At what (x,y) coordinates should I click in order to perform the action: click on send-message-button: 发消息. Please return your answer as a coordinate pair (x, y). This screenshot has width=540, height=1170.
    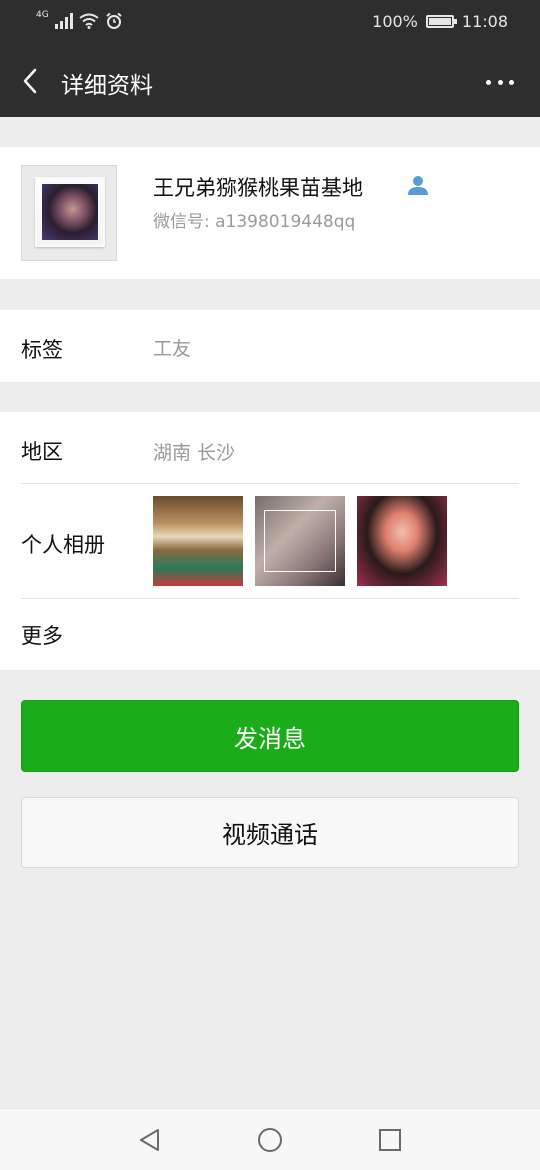
    Looking at the image, I should click on (270, 736).